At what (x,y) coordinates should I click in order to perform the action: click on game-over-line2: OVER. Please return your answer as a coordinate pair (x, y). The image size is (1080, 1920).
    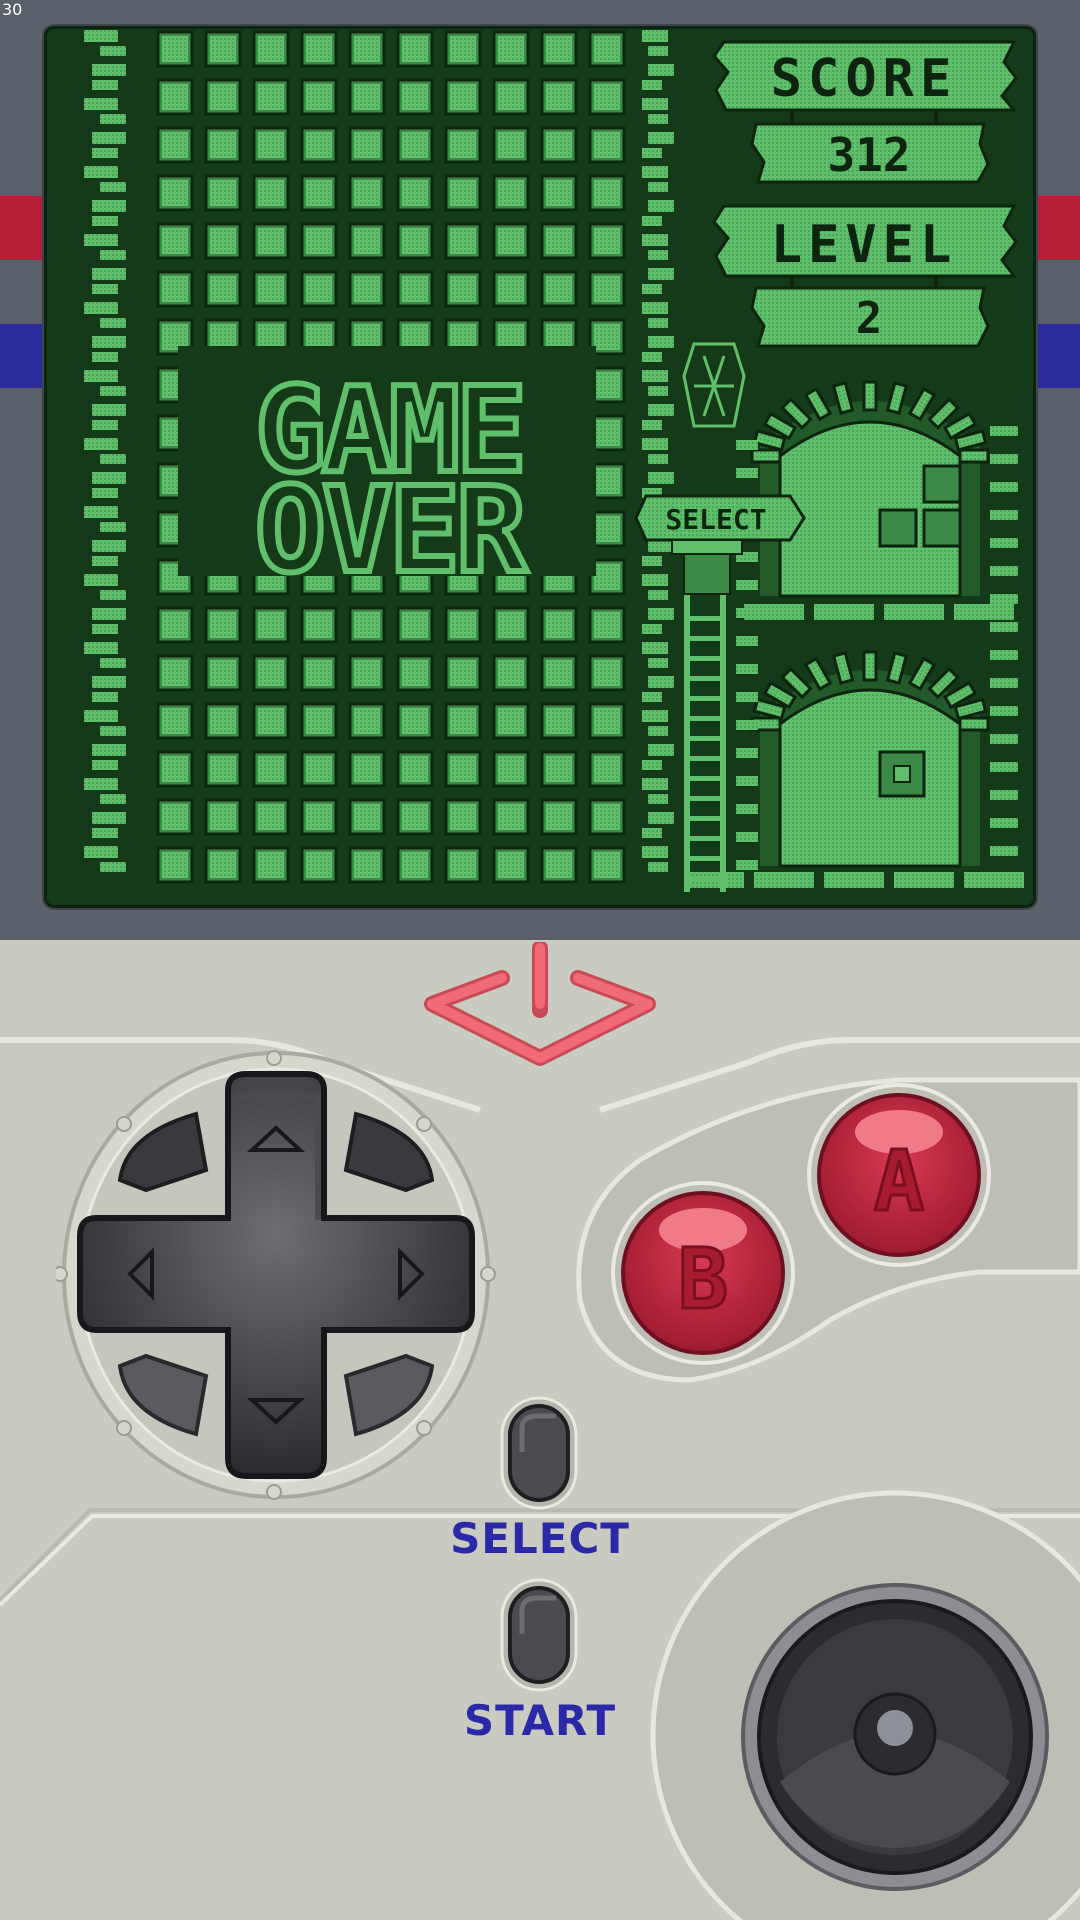
    Looking at the image, I should click on (391, 530).